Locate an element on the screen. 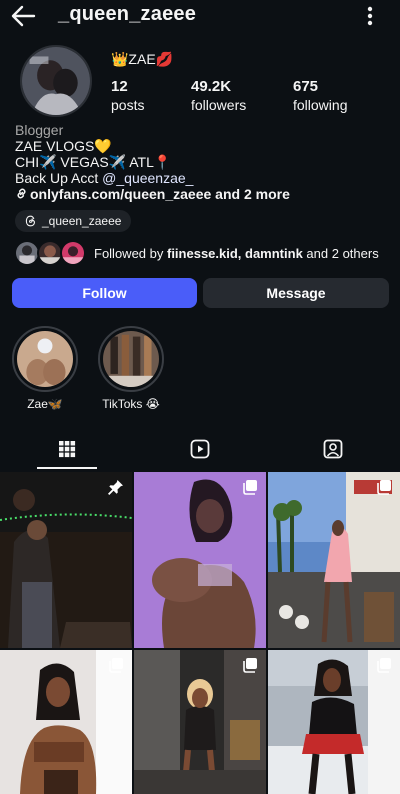 The height and width of the screenshot is (794, 400). bio-line-3: Back Up Acct @_queenzae_ is located at coordinates (200, 178).